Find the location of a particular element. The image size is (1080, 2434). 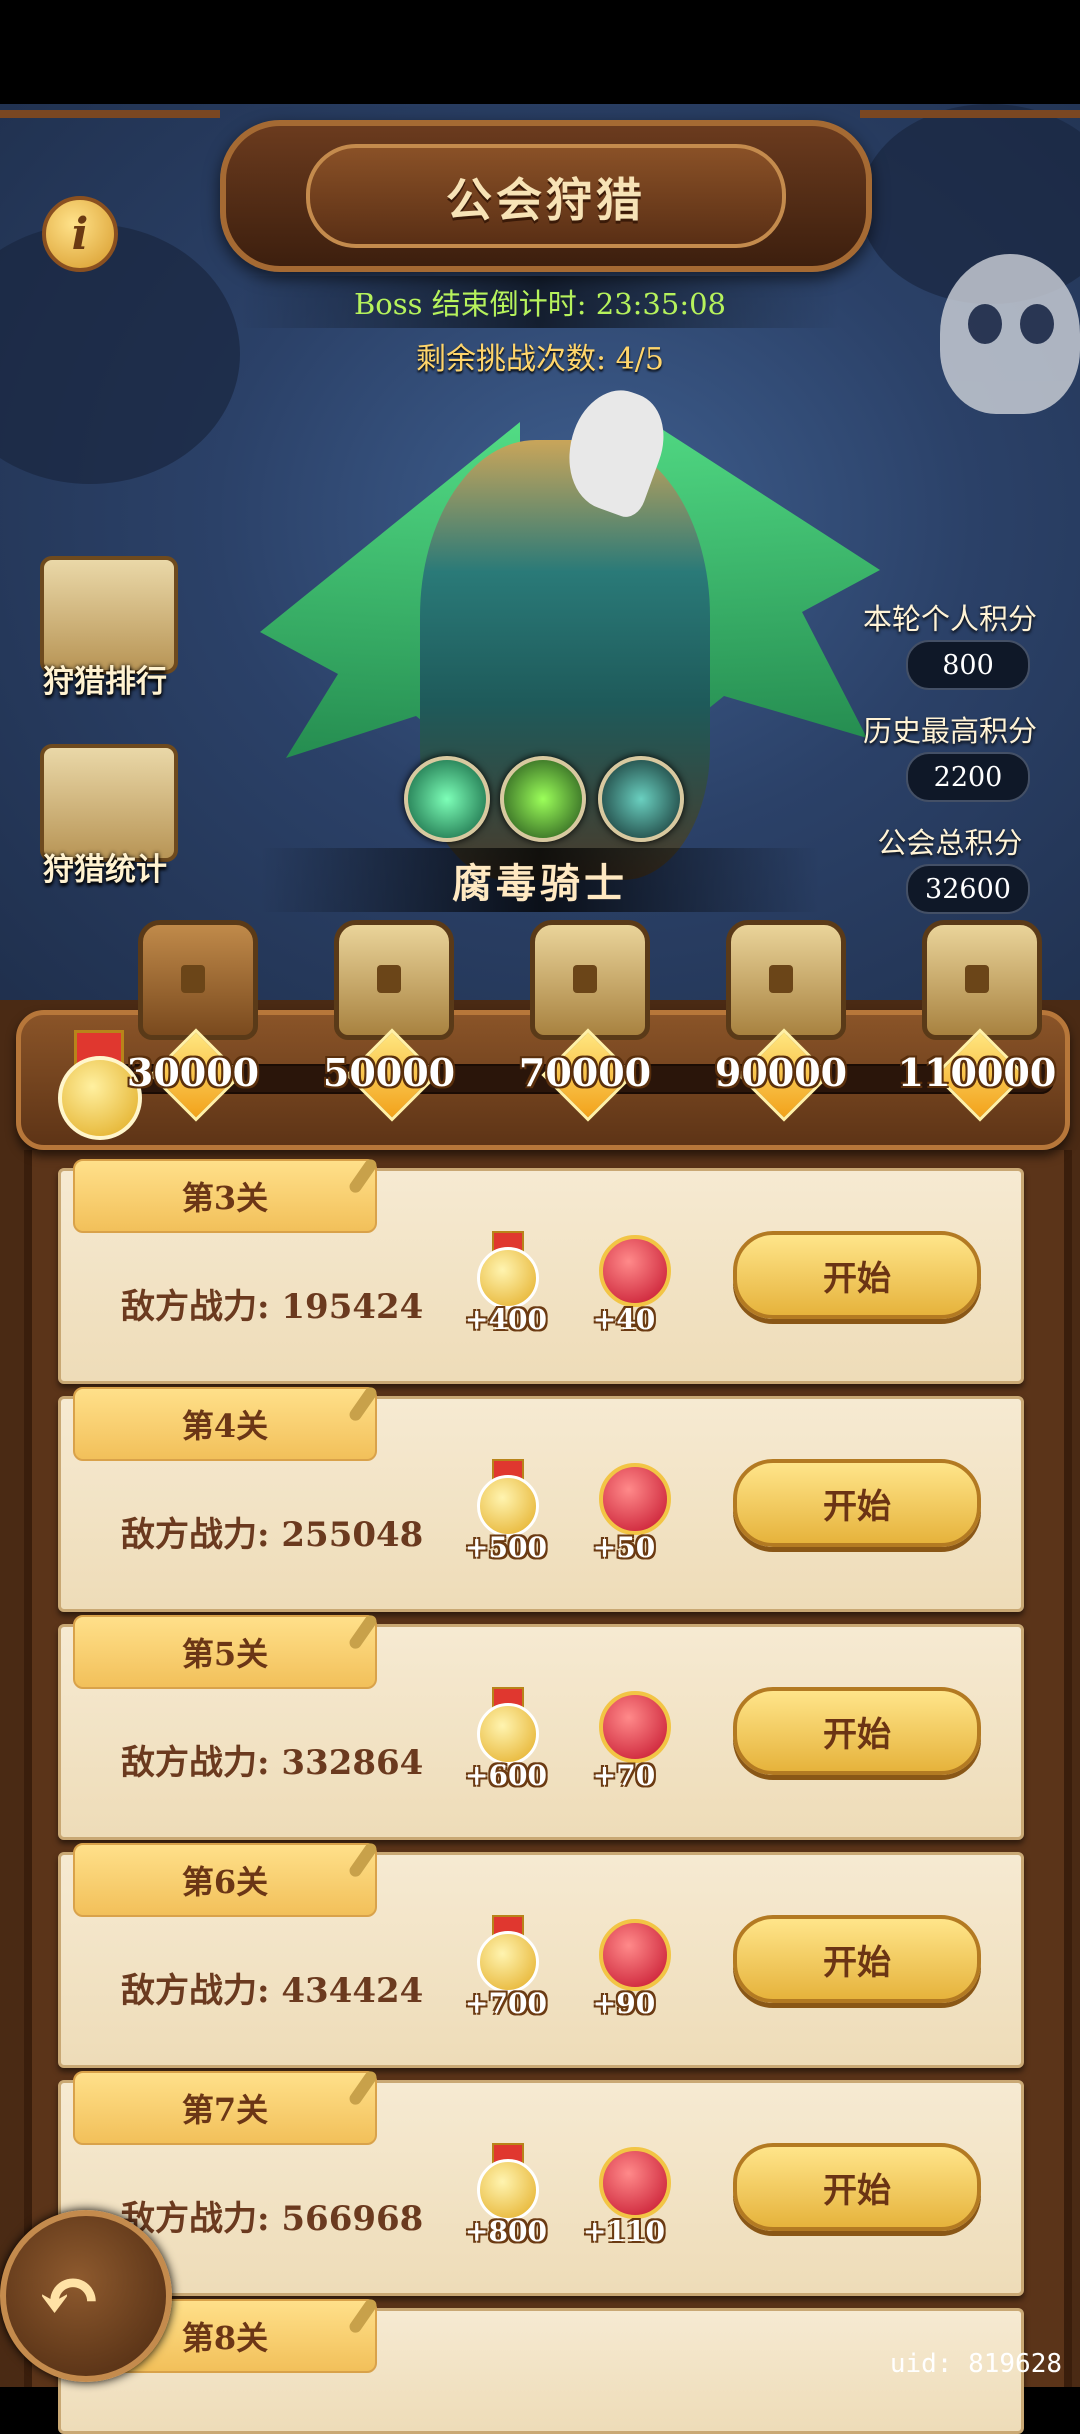

medal-reward: +400 is located at coordinates (506, 1291).